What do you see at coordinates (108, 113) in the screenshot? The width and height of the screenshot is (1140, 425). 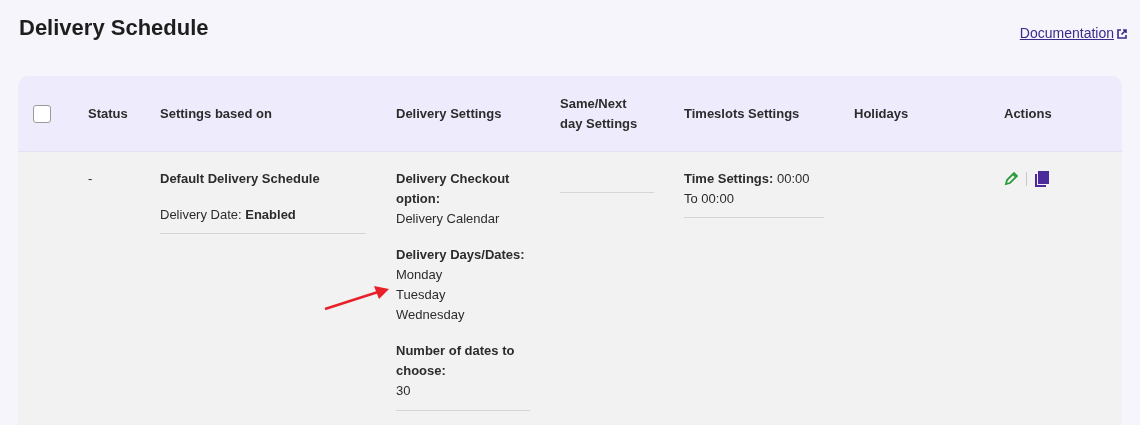 I see `column-header: Status` at bounding box center [108, 113].